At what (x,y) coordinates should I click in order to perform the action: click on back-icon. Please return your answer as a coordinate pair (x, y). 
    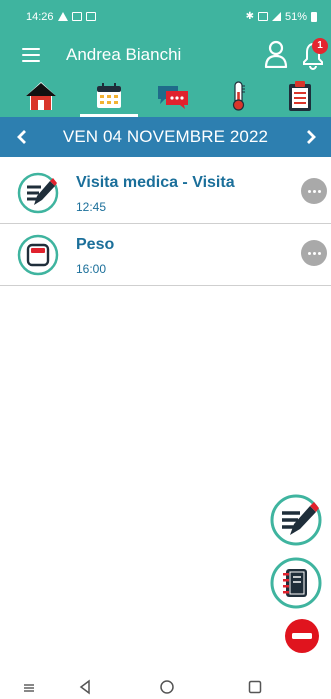
    Looking at the image, I should click on (85, 687).